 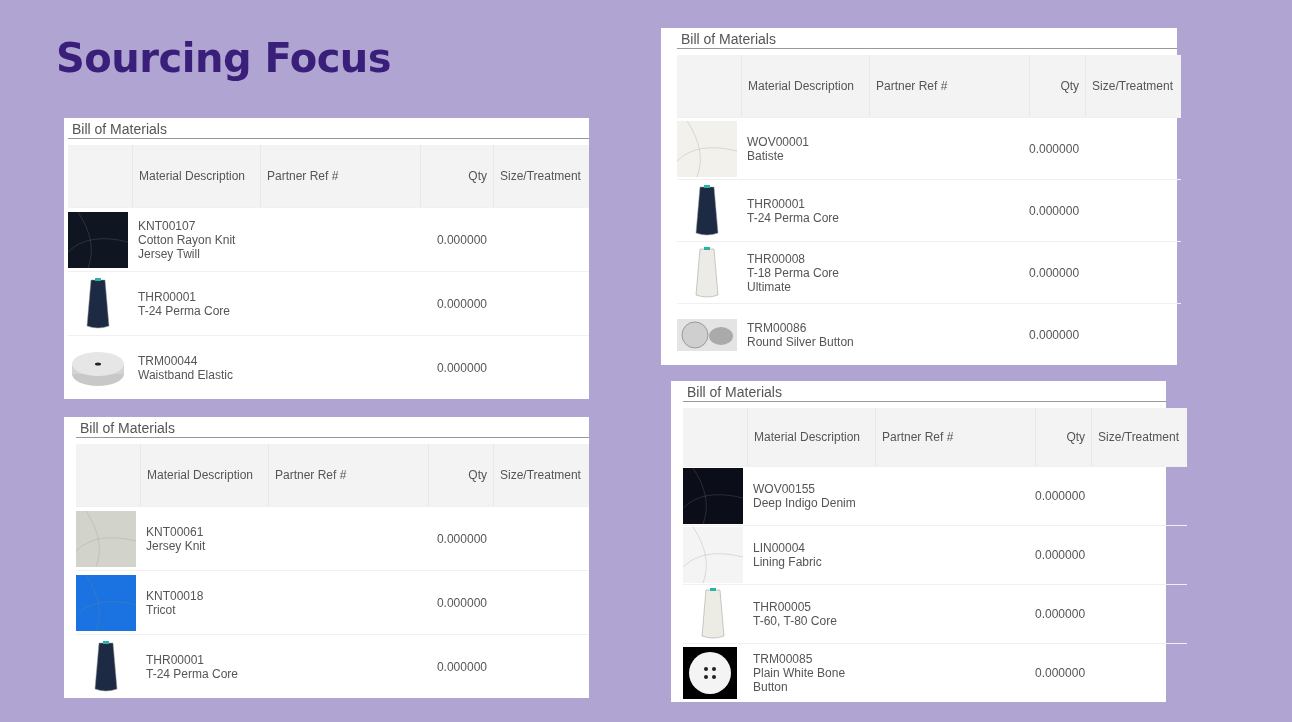 I want to click on material-row: KNT00061 Jersey Knit 0.000000, so click(x=332, y=538).